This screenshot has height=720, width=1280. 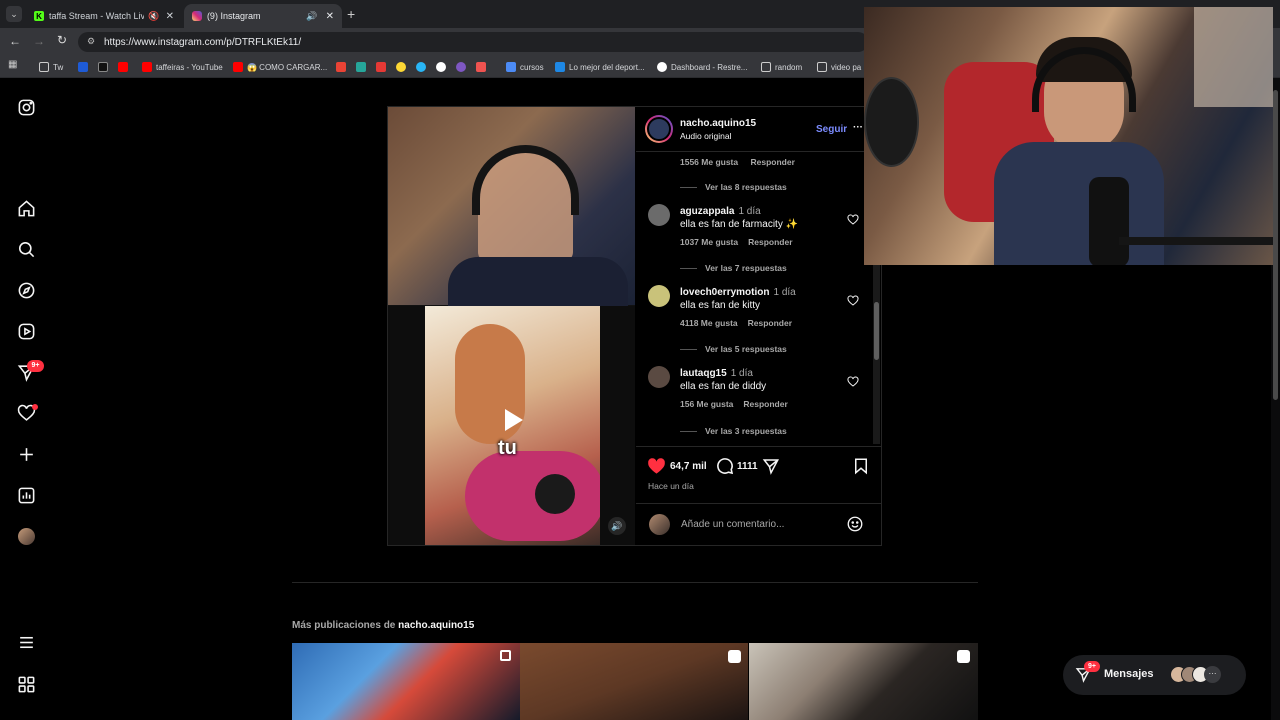 What do you see at coordinates (733, 349) in the screenshot?
I see `view-replies-button: Ver las 5 respuestas` at bounding box center [733, 349].